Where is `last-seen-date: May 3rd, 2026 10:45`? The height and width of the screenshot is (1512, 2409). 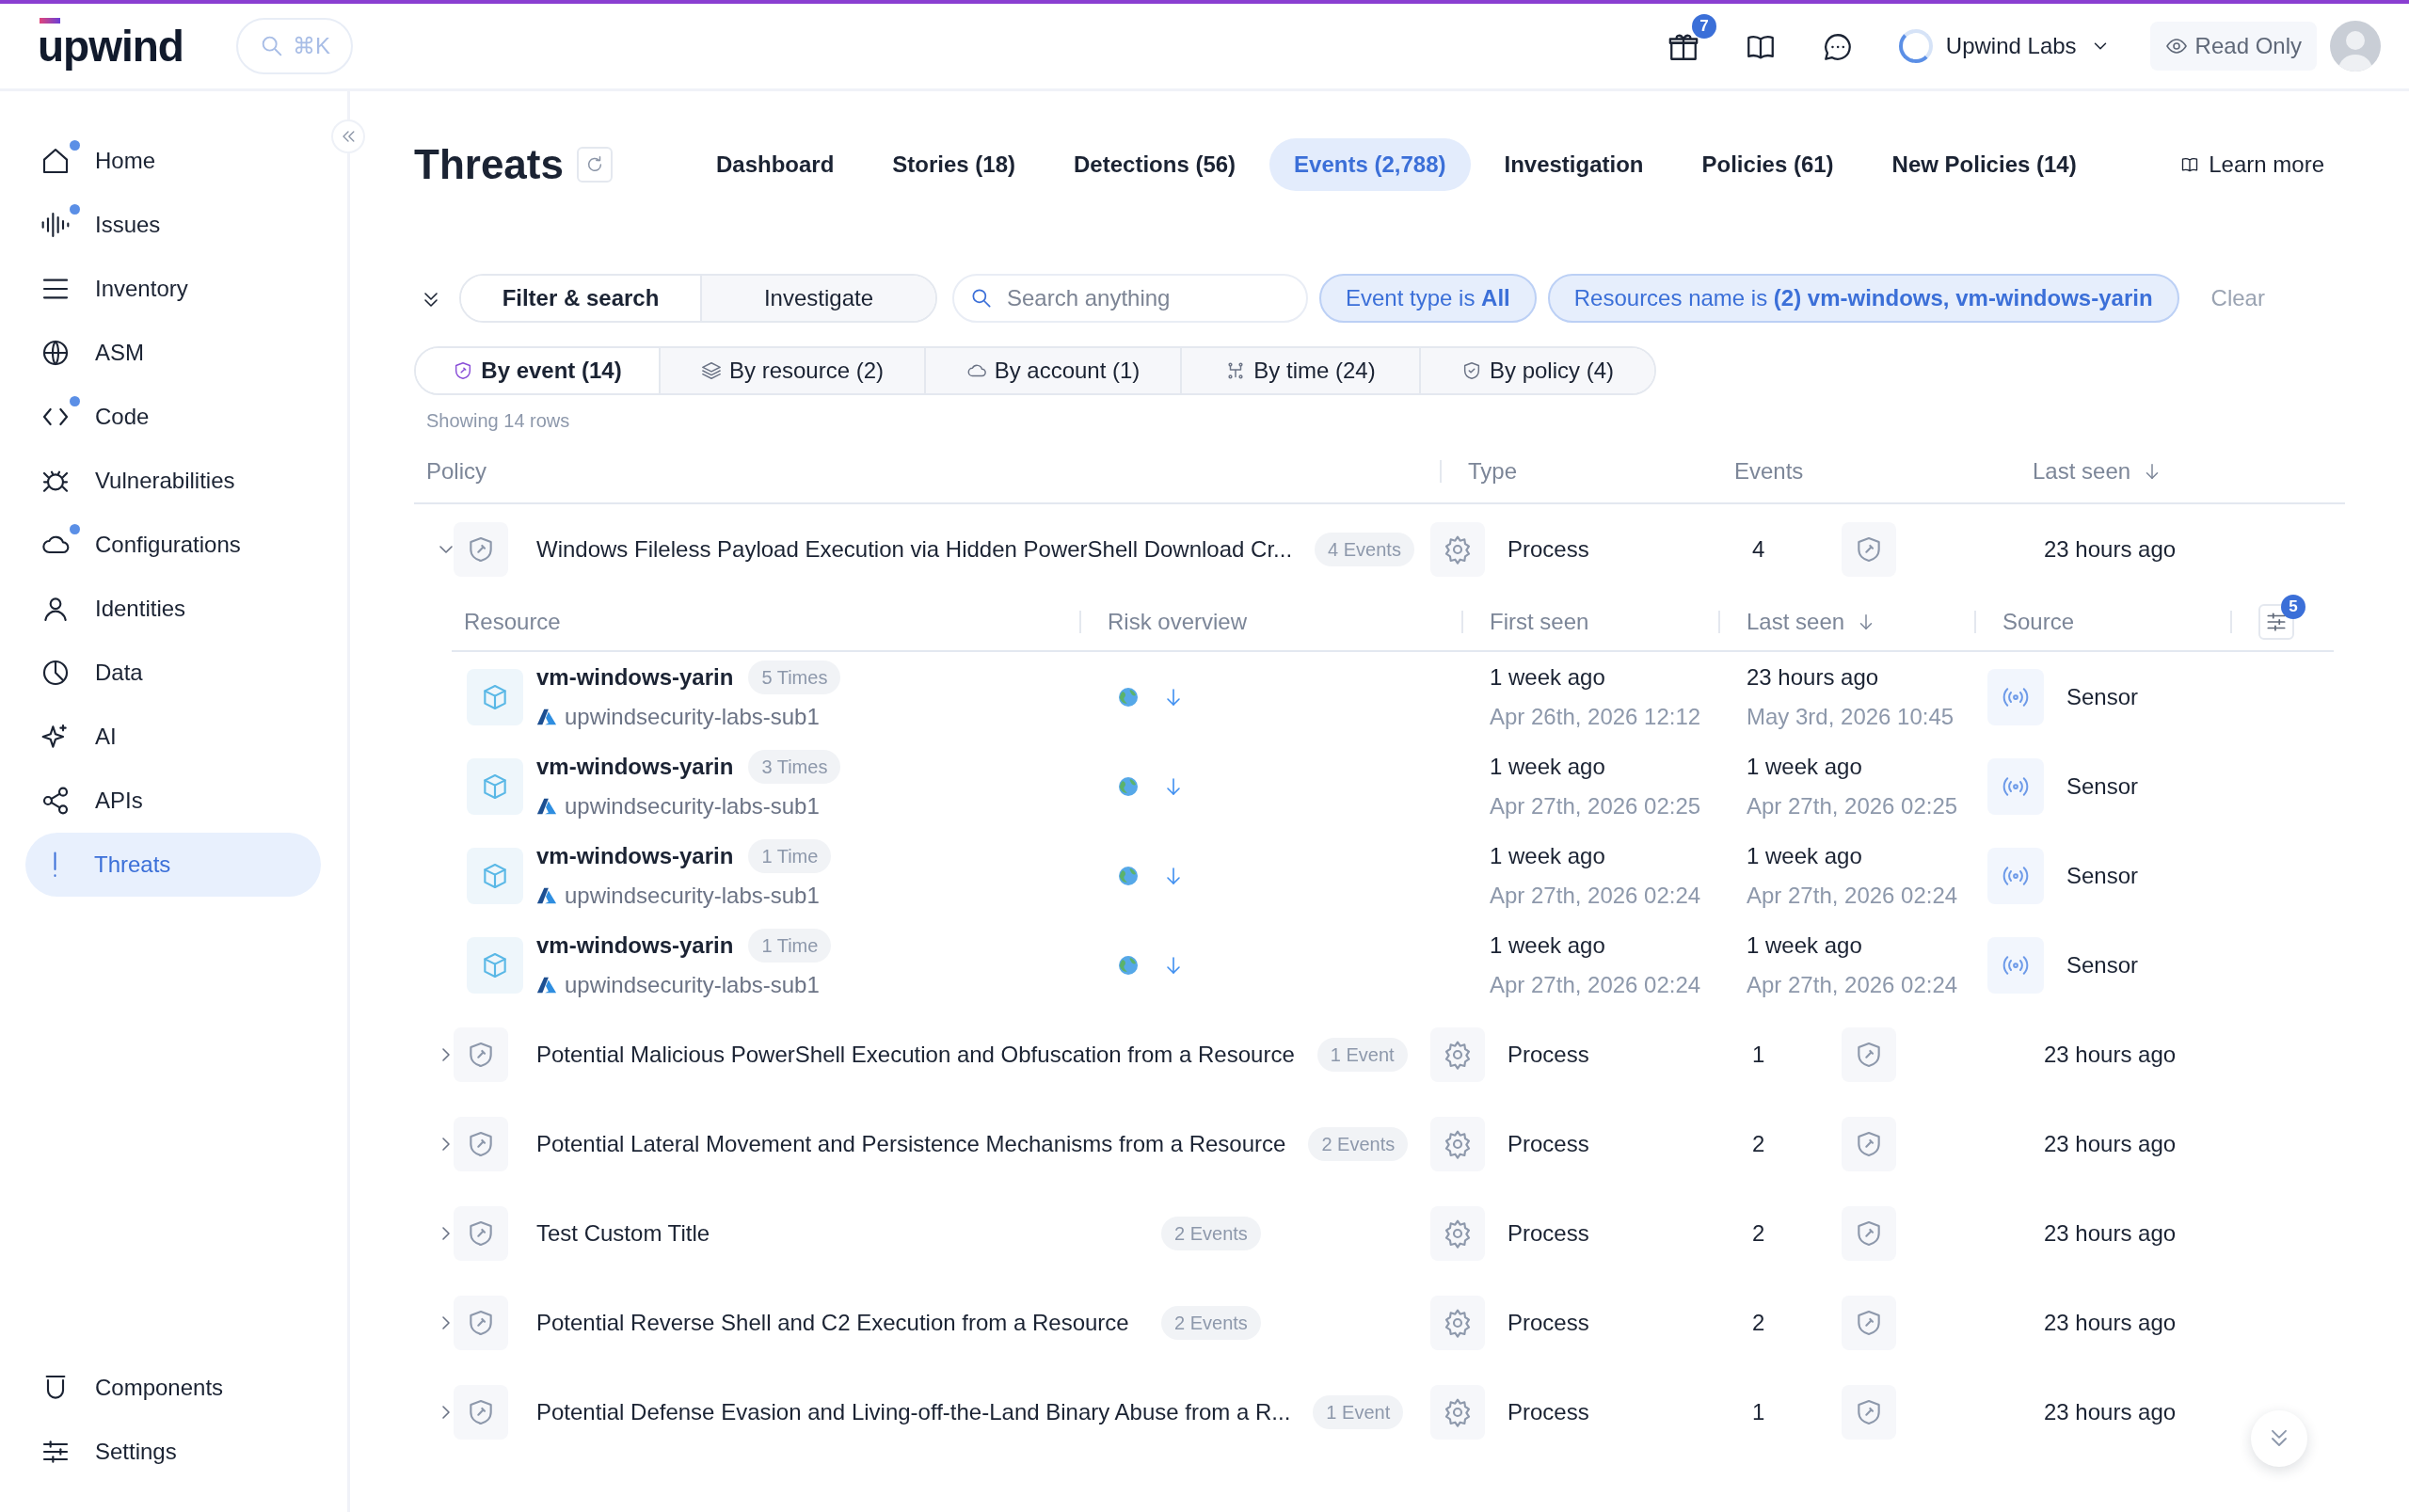
last-seen-date: May 3rd, 2026 10:45 is located at coordinates (1851, 717).